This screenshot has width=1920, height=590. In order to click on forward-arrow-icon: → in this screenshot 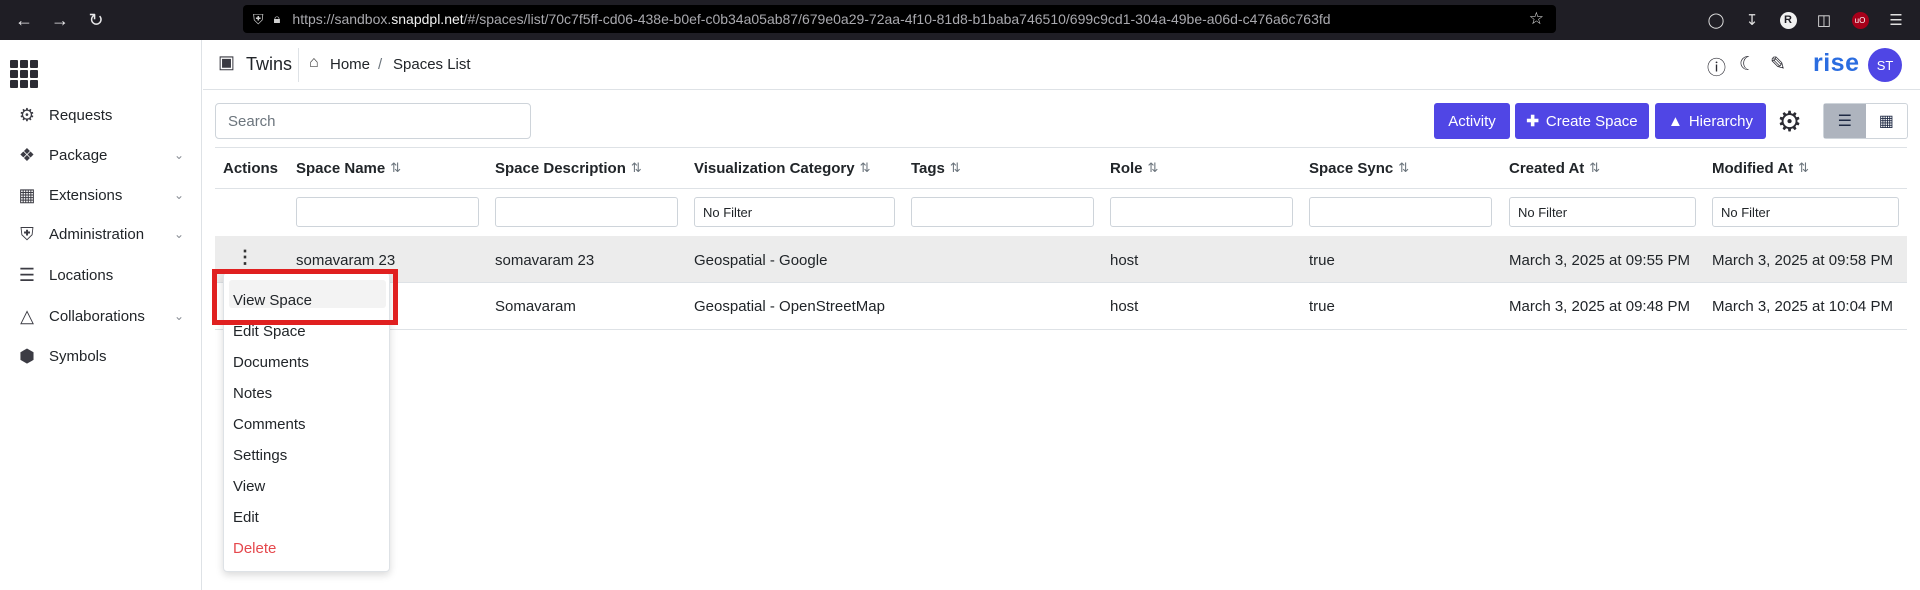, I will do `click(60, 20)`.